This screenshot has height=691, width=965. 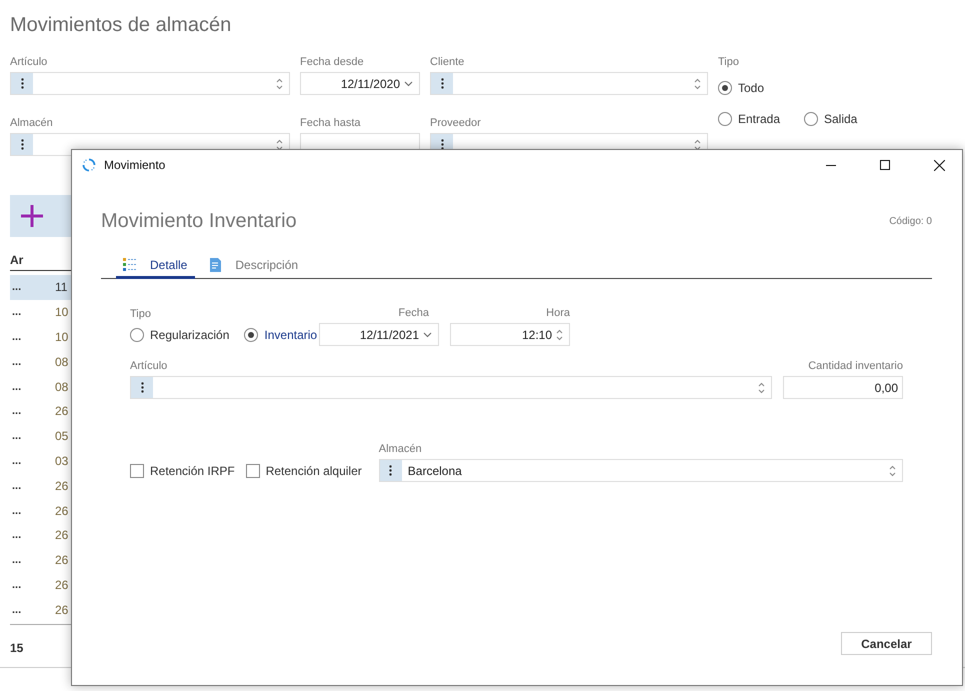 What do you see at coordinates (640, 470) in the screenshot?
I see `lookup-field: Barcelona` at bounding box center [640, 470].